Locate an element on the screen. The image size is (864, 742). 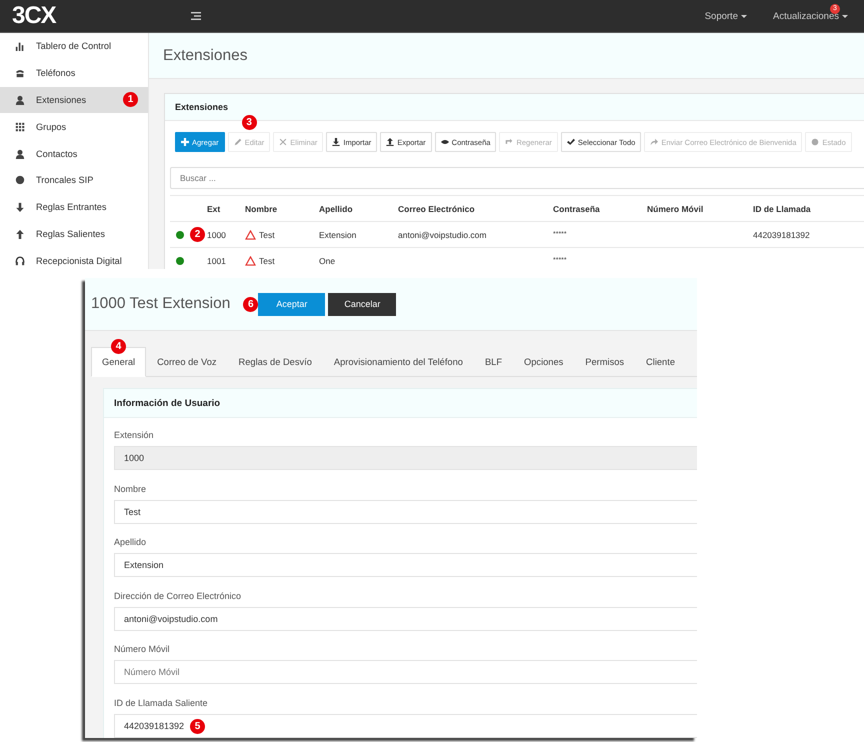
dialog-button: Cancelar is located at coordinates (362, 304).